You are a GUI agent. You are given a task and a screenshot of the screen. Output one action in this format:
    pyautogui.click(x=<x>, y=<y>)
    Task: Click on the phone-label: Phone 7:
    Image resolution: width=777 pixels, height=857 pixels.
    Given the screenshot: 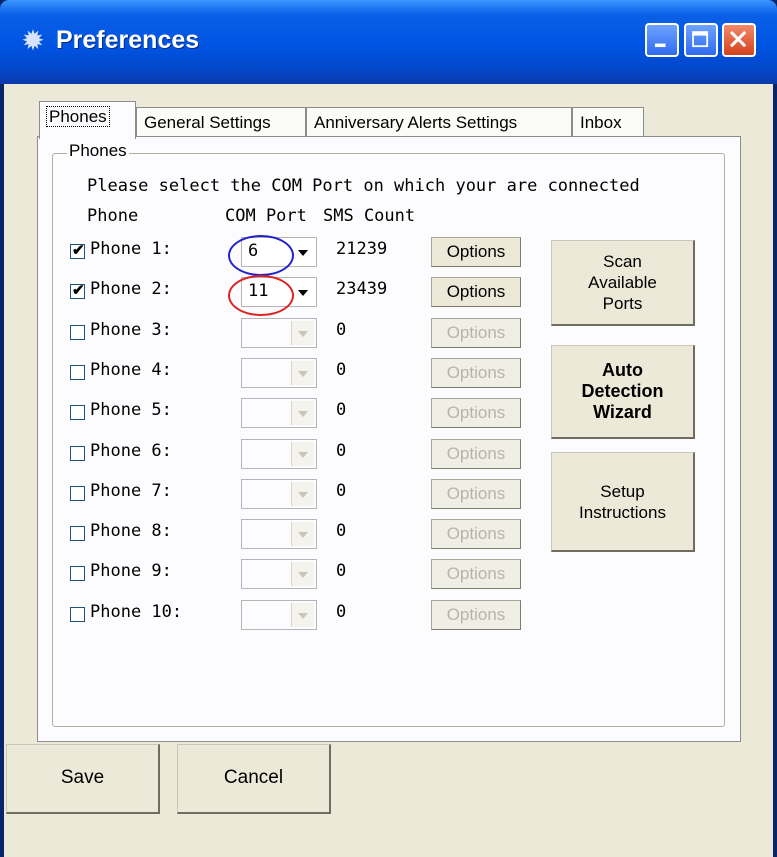 What is the action you would take?
    pyautogui.click(x=131, y=490)
    